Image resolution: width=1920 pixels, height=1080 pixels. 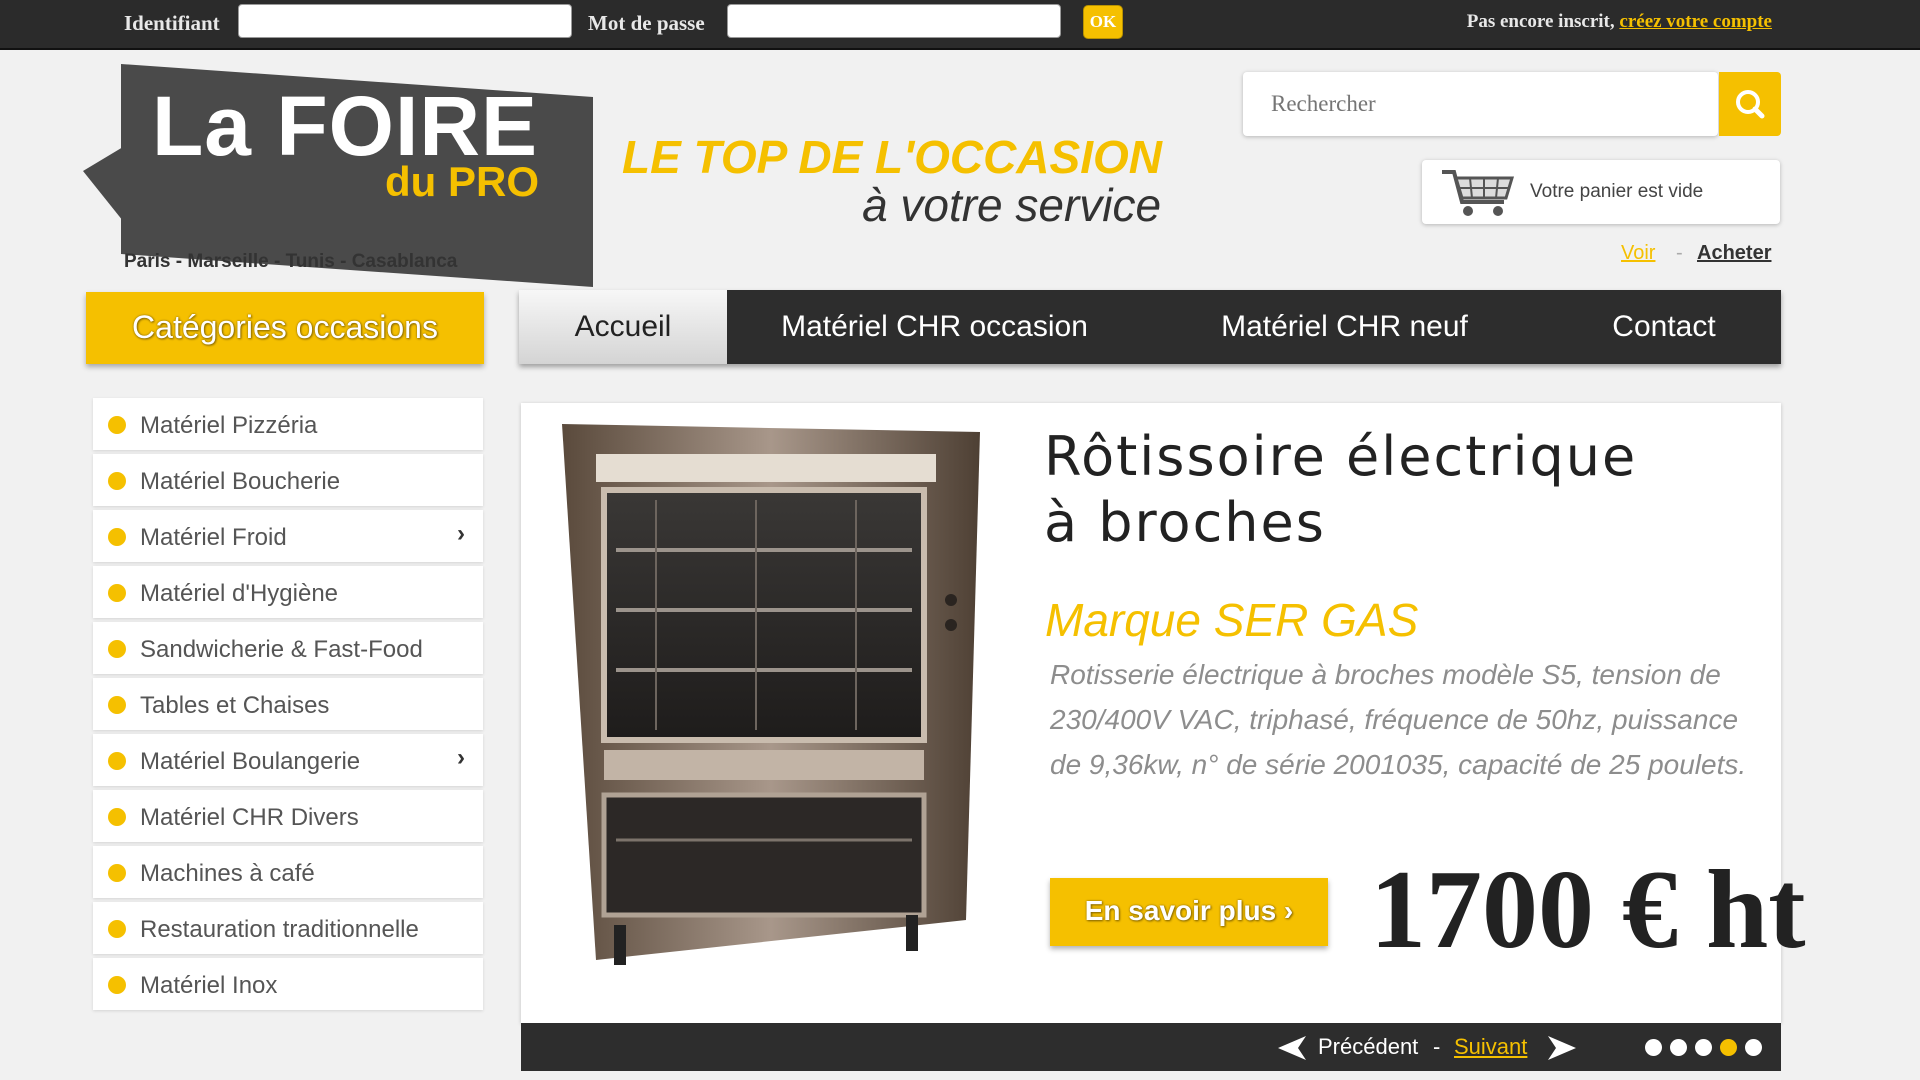 I want to click on product-title-line-2: à broches, so click(x=1185, y=522).